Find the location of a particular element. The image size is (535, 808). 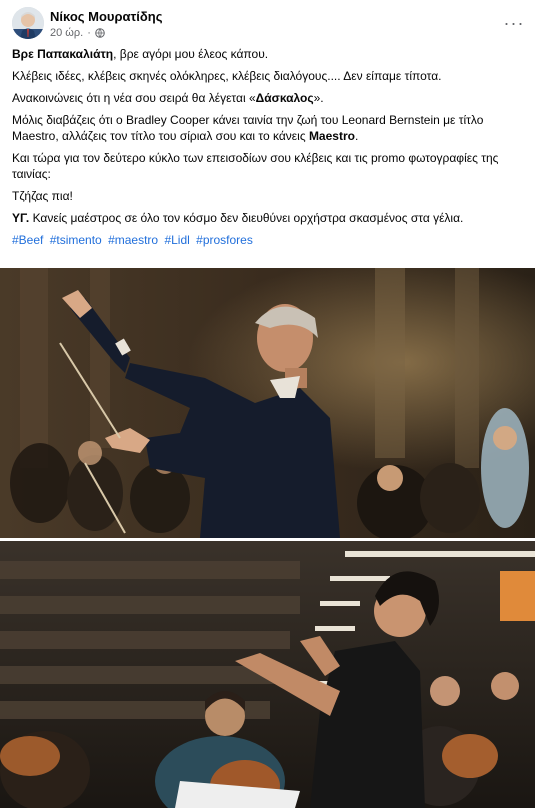

post-meta: 20 ώρ. · is located at coordinates (77, 33).